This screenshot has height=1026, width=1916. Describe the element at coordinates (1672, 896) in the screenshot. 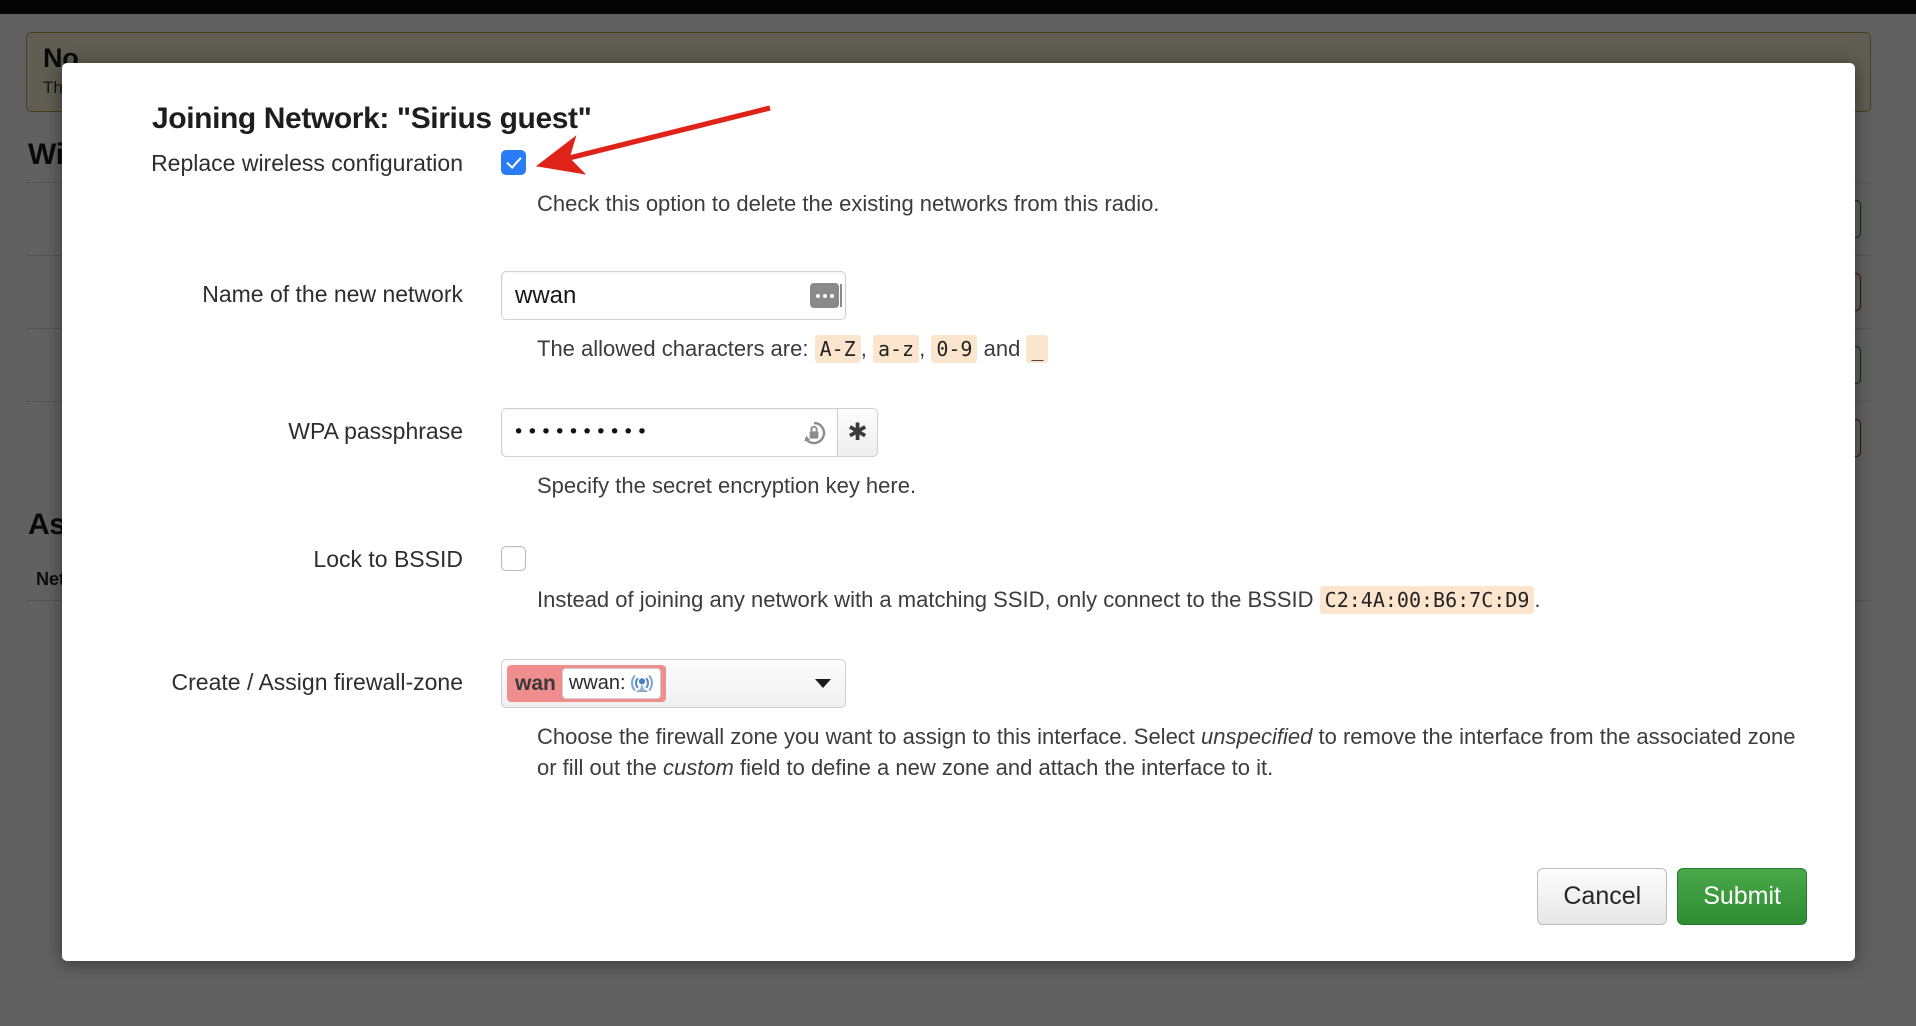

I see `modal-footer: Cancel Submit` at that location.